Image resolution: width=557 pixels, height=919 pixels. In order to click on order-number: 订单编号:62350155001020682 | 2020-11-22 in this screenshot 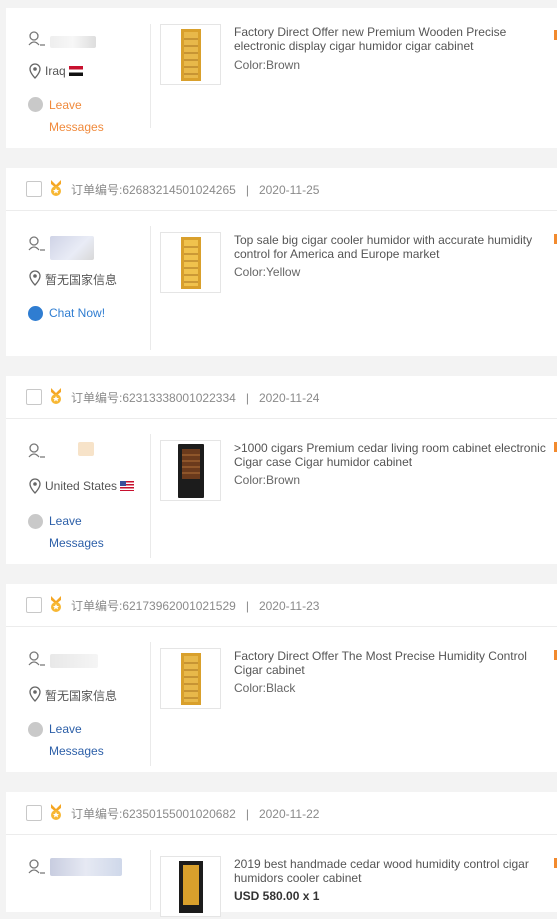, I will do `click(195, 814)`.